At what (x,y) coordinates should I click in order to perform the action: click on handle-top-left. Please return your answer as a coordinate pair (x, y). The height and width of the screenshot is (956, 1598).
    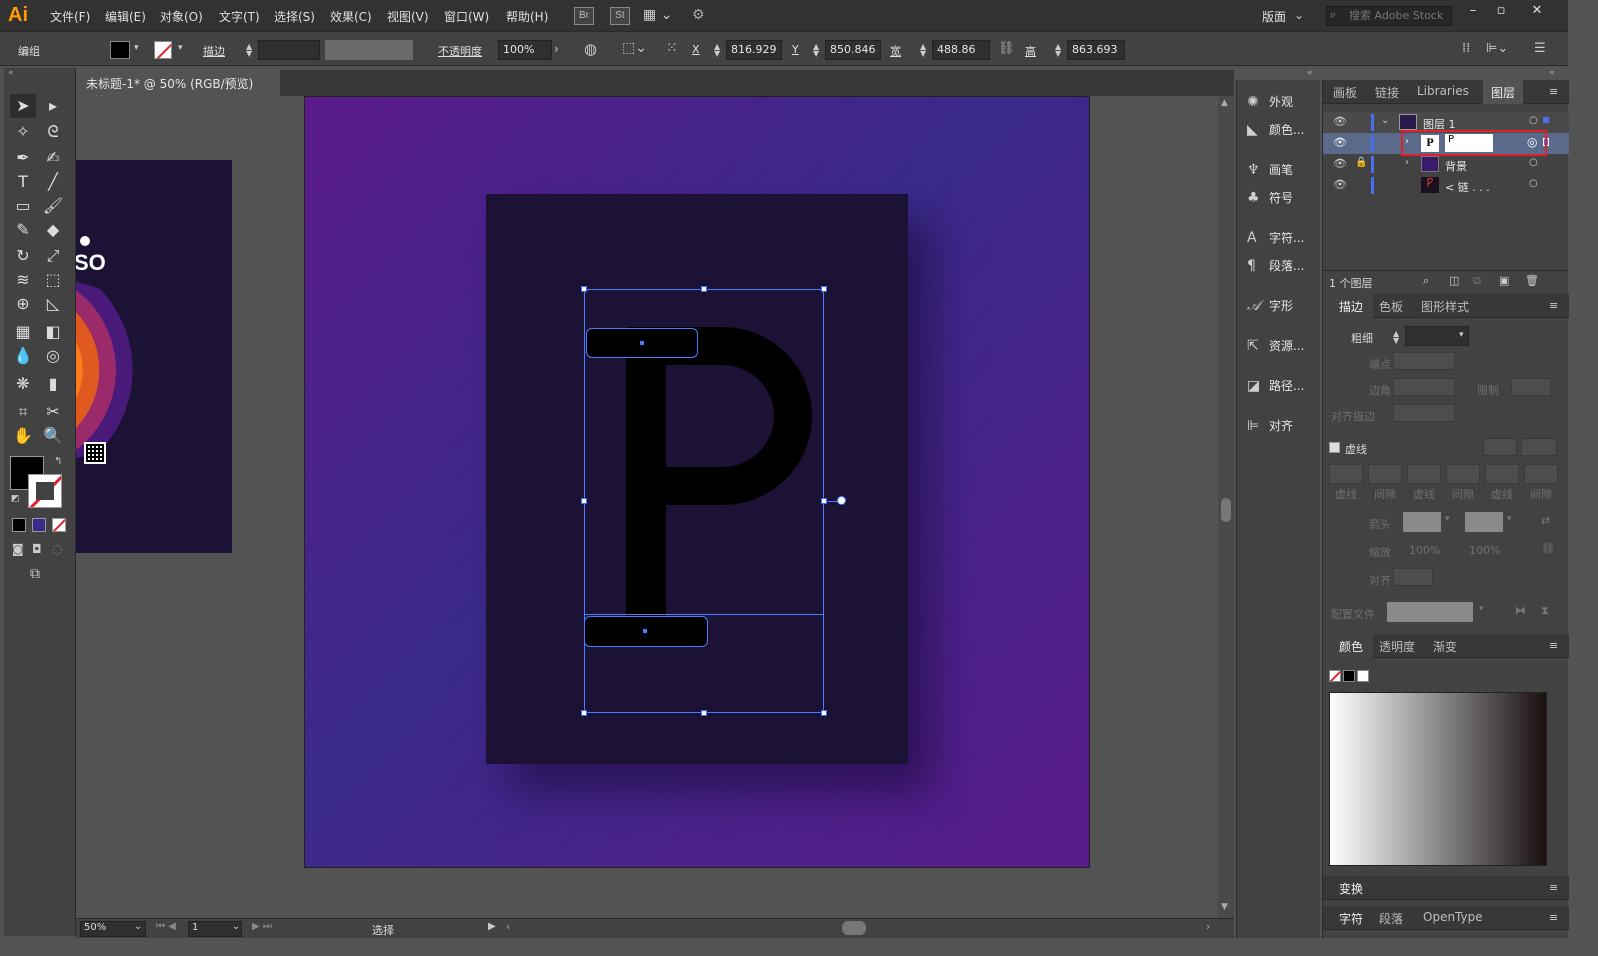
    Looking at the image, I should click on (584, 289).